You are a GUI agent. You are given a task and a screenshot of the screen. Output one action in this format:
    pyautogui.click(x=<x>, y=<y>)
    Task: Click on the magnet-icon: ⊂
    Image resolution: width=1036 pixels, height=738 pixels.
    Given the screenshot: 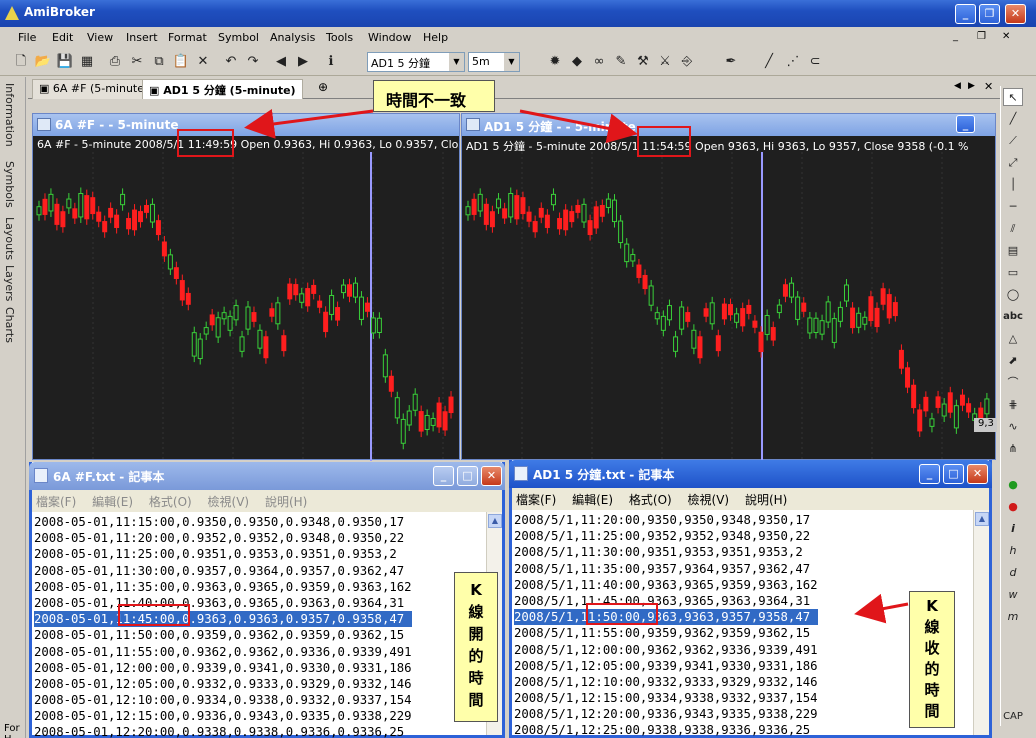 What is the action you would take?
    pyautogui.click(x=815, y=62)
    